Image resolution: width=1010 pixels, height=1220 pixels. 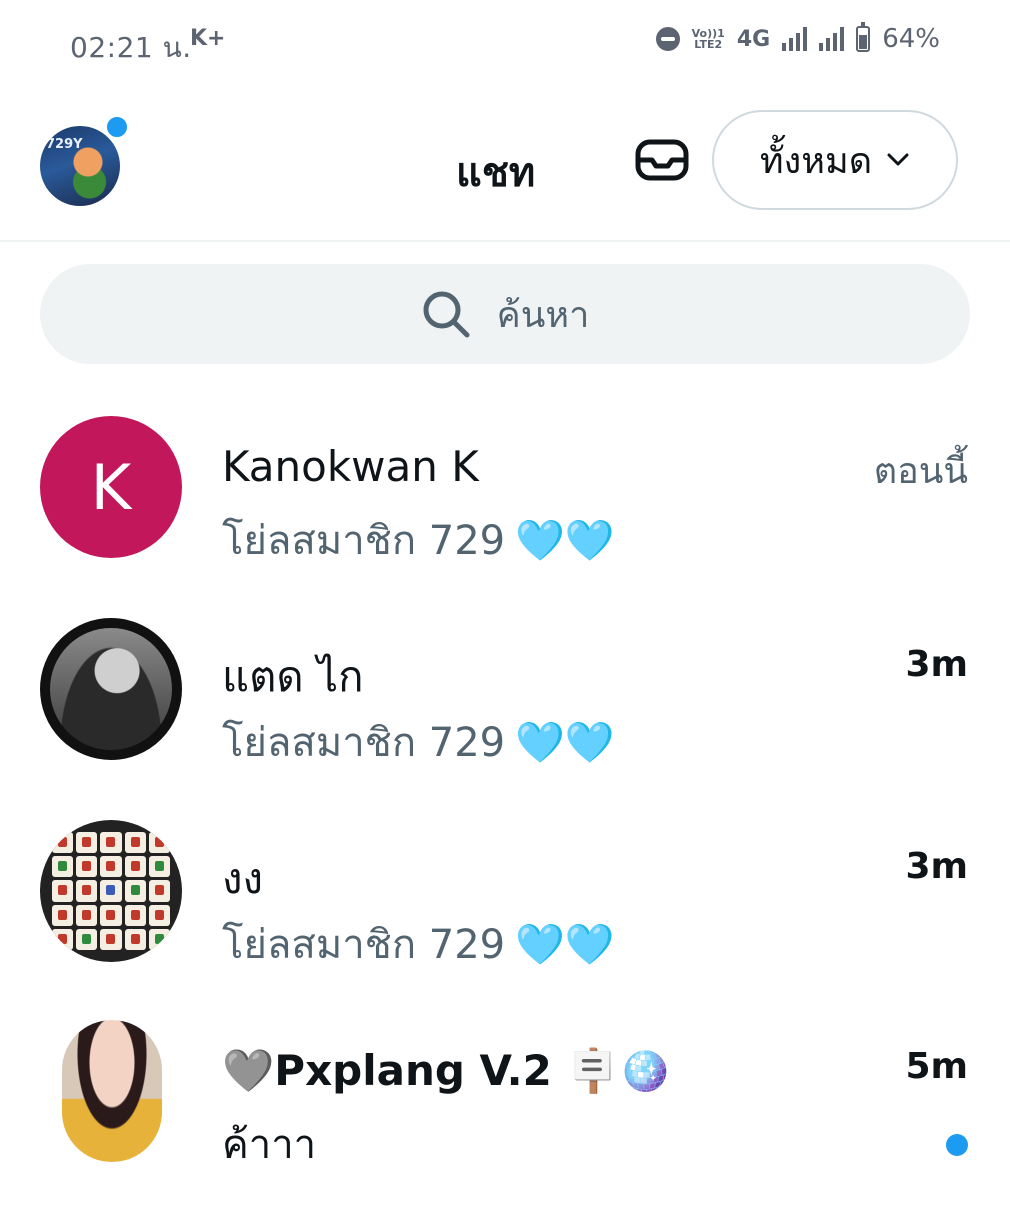 What do you see at coordinates (64, 144) in the screenshot?
I see `avatar-logo-text: 729Y` at bounding box center [64, 144].